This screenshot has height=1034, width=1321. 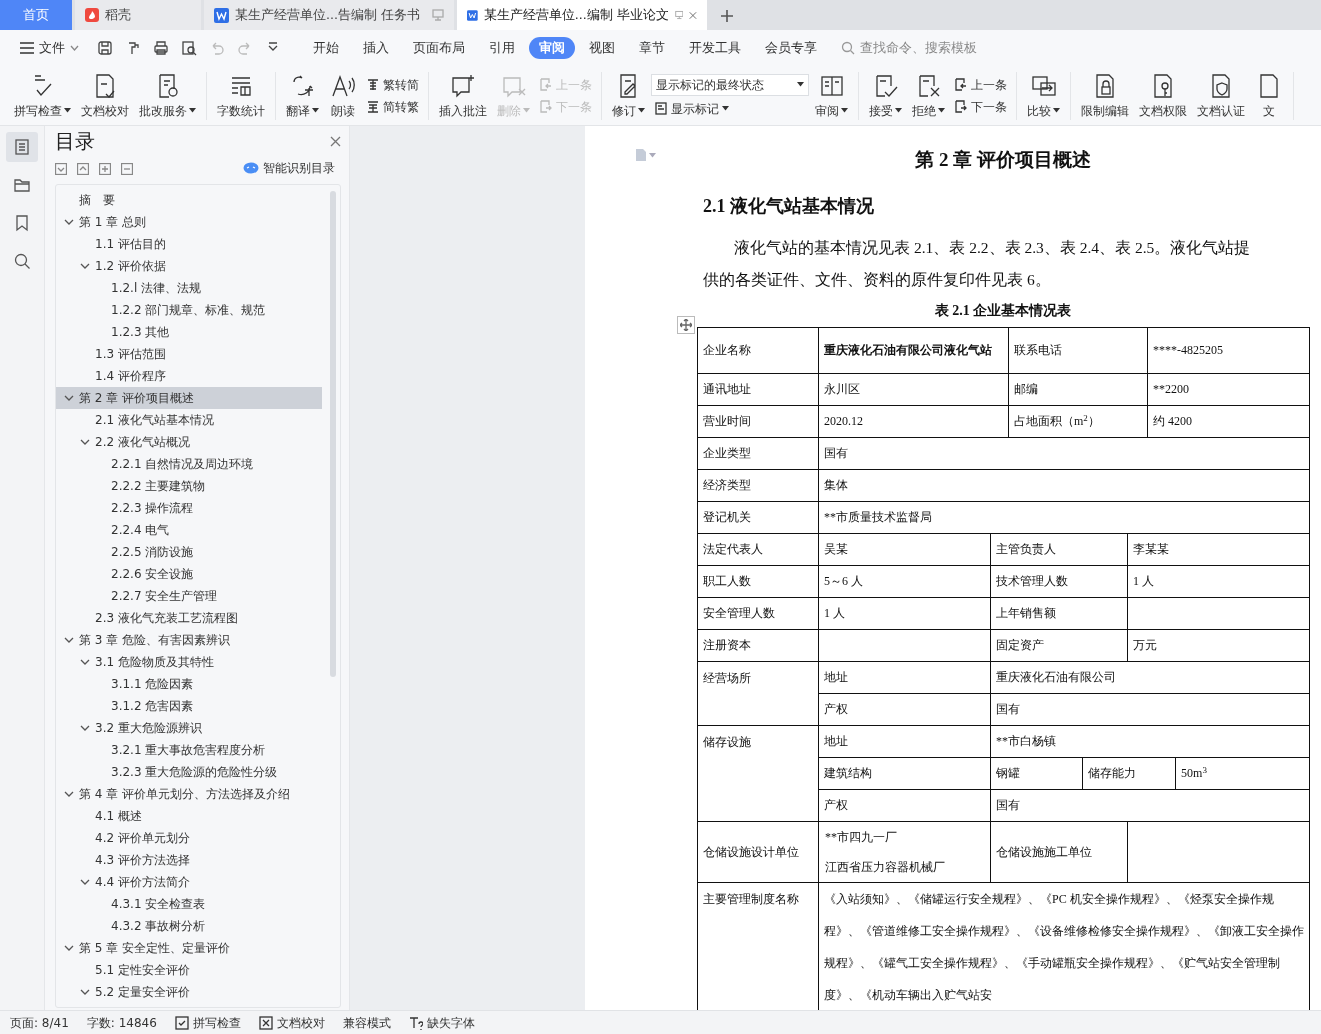 What do you see at coordinates (392, 106) in the screenshot?
I see `ribbon-button: 简转繁` at bounding box center [392, 106].